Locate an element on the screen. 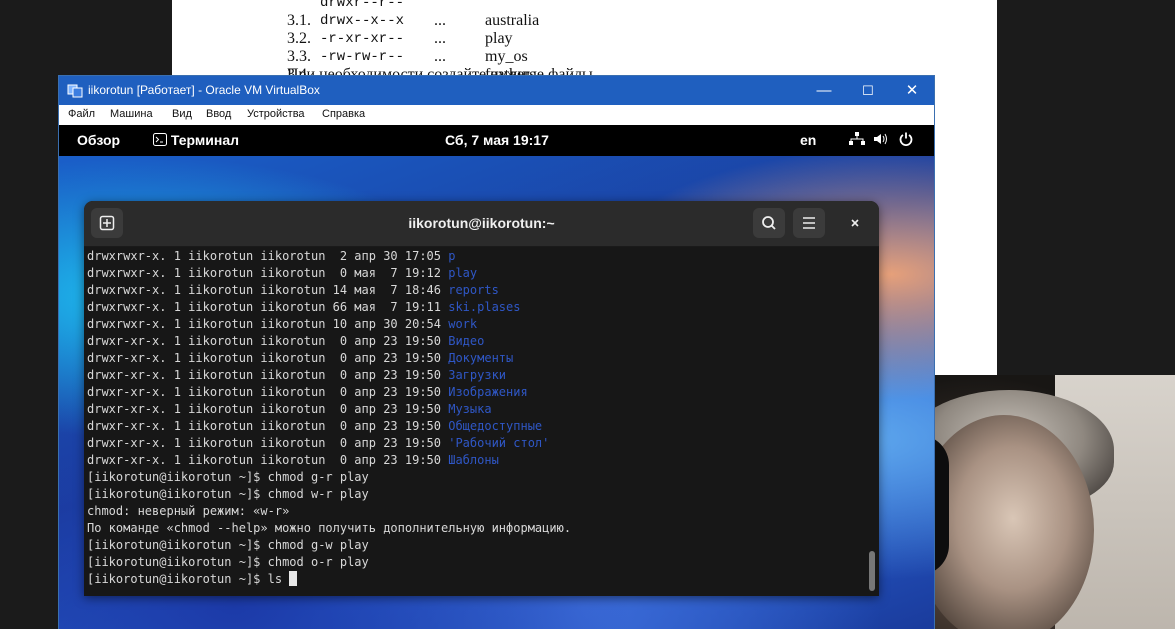 Image resolution: width=1175 pixels, height=629 pixels. terminal-app-icon is located at coordinates (160, 139).